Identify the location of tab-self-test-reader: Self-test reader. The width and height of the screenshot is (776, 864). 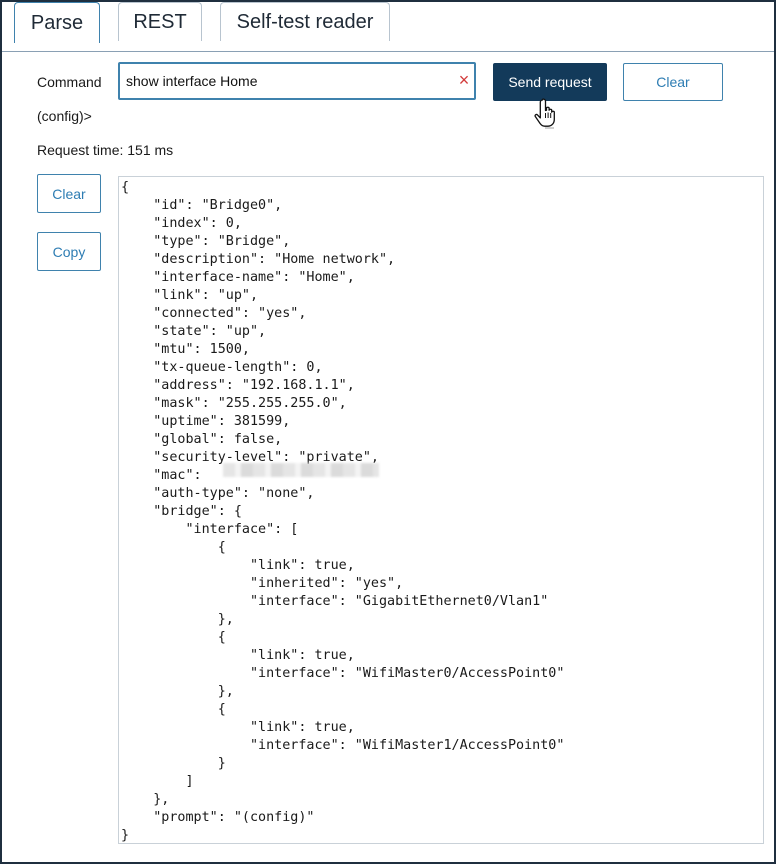
(305, 21).